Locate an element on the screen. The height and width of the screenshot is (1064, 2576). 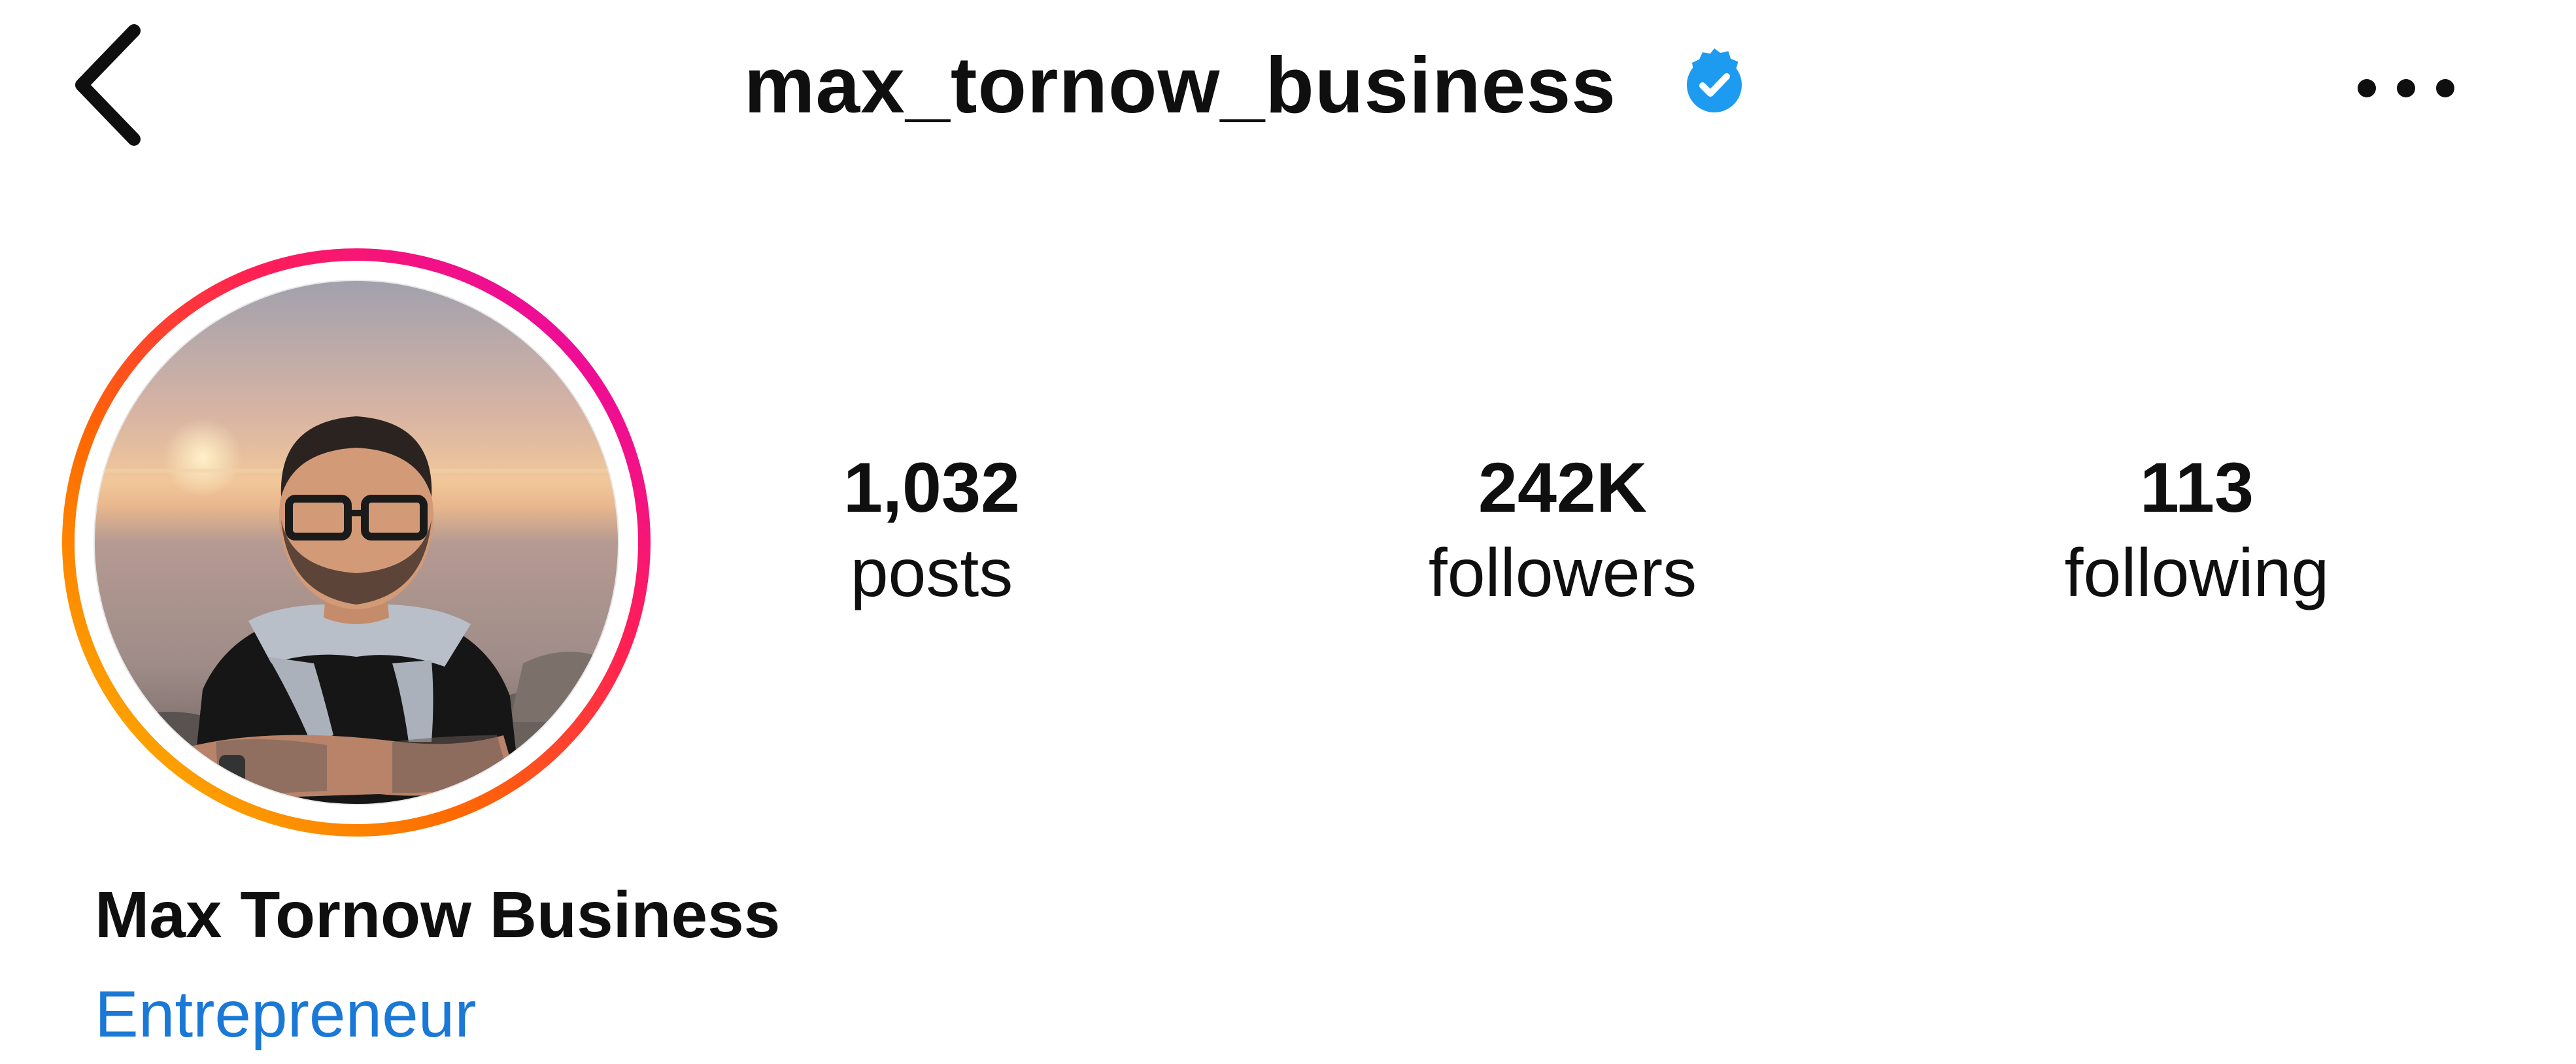
stat-following: 113 following is located at coordinates (2197, 530).